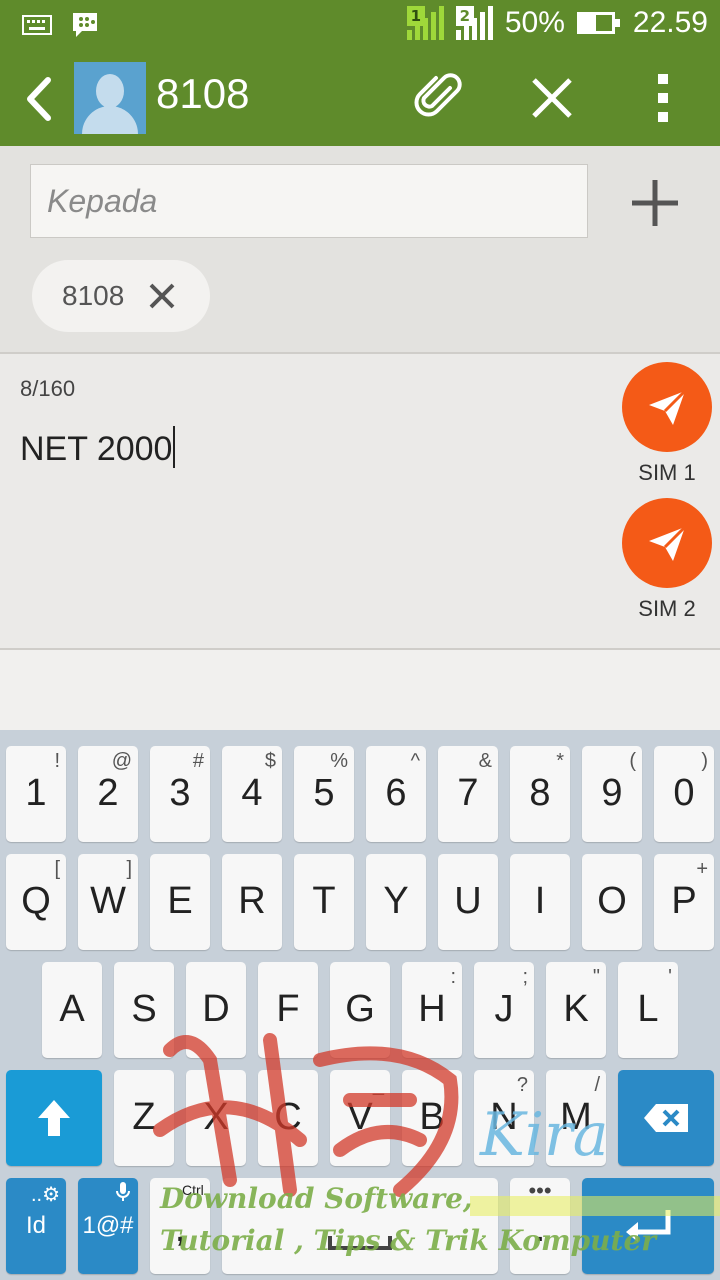 This screenshot has height=1280, width=720. I want to click on key-v: _ V, so click(360, 1118).